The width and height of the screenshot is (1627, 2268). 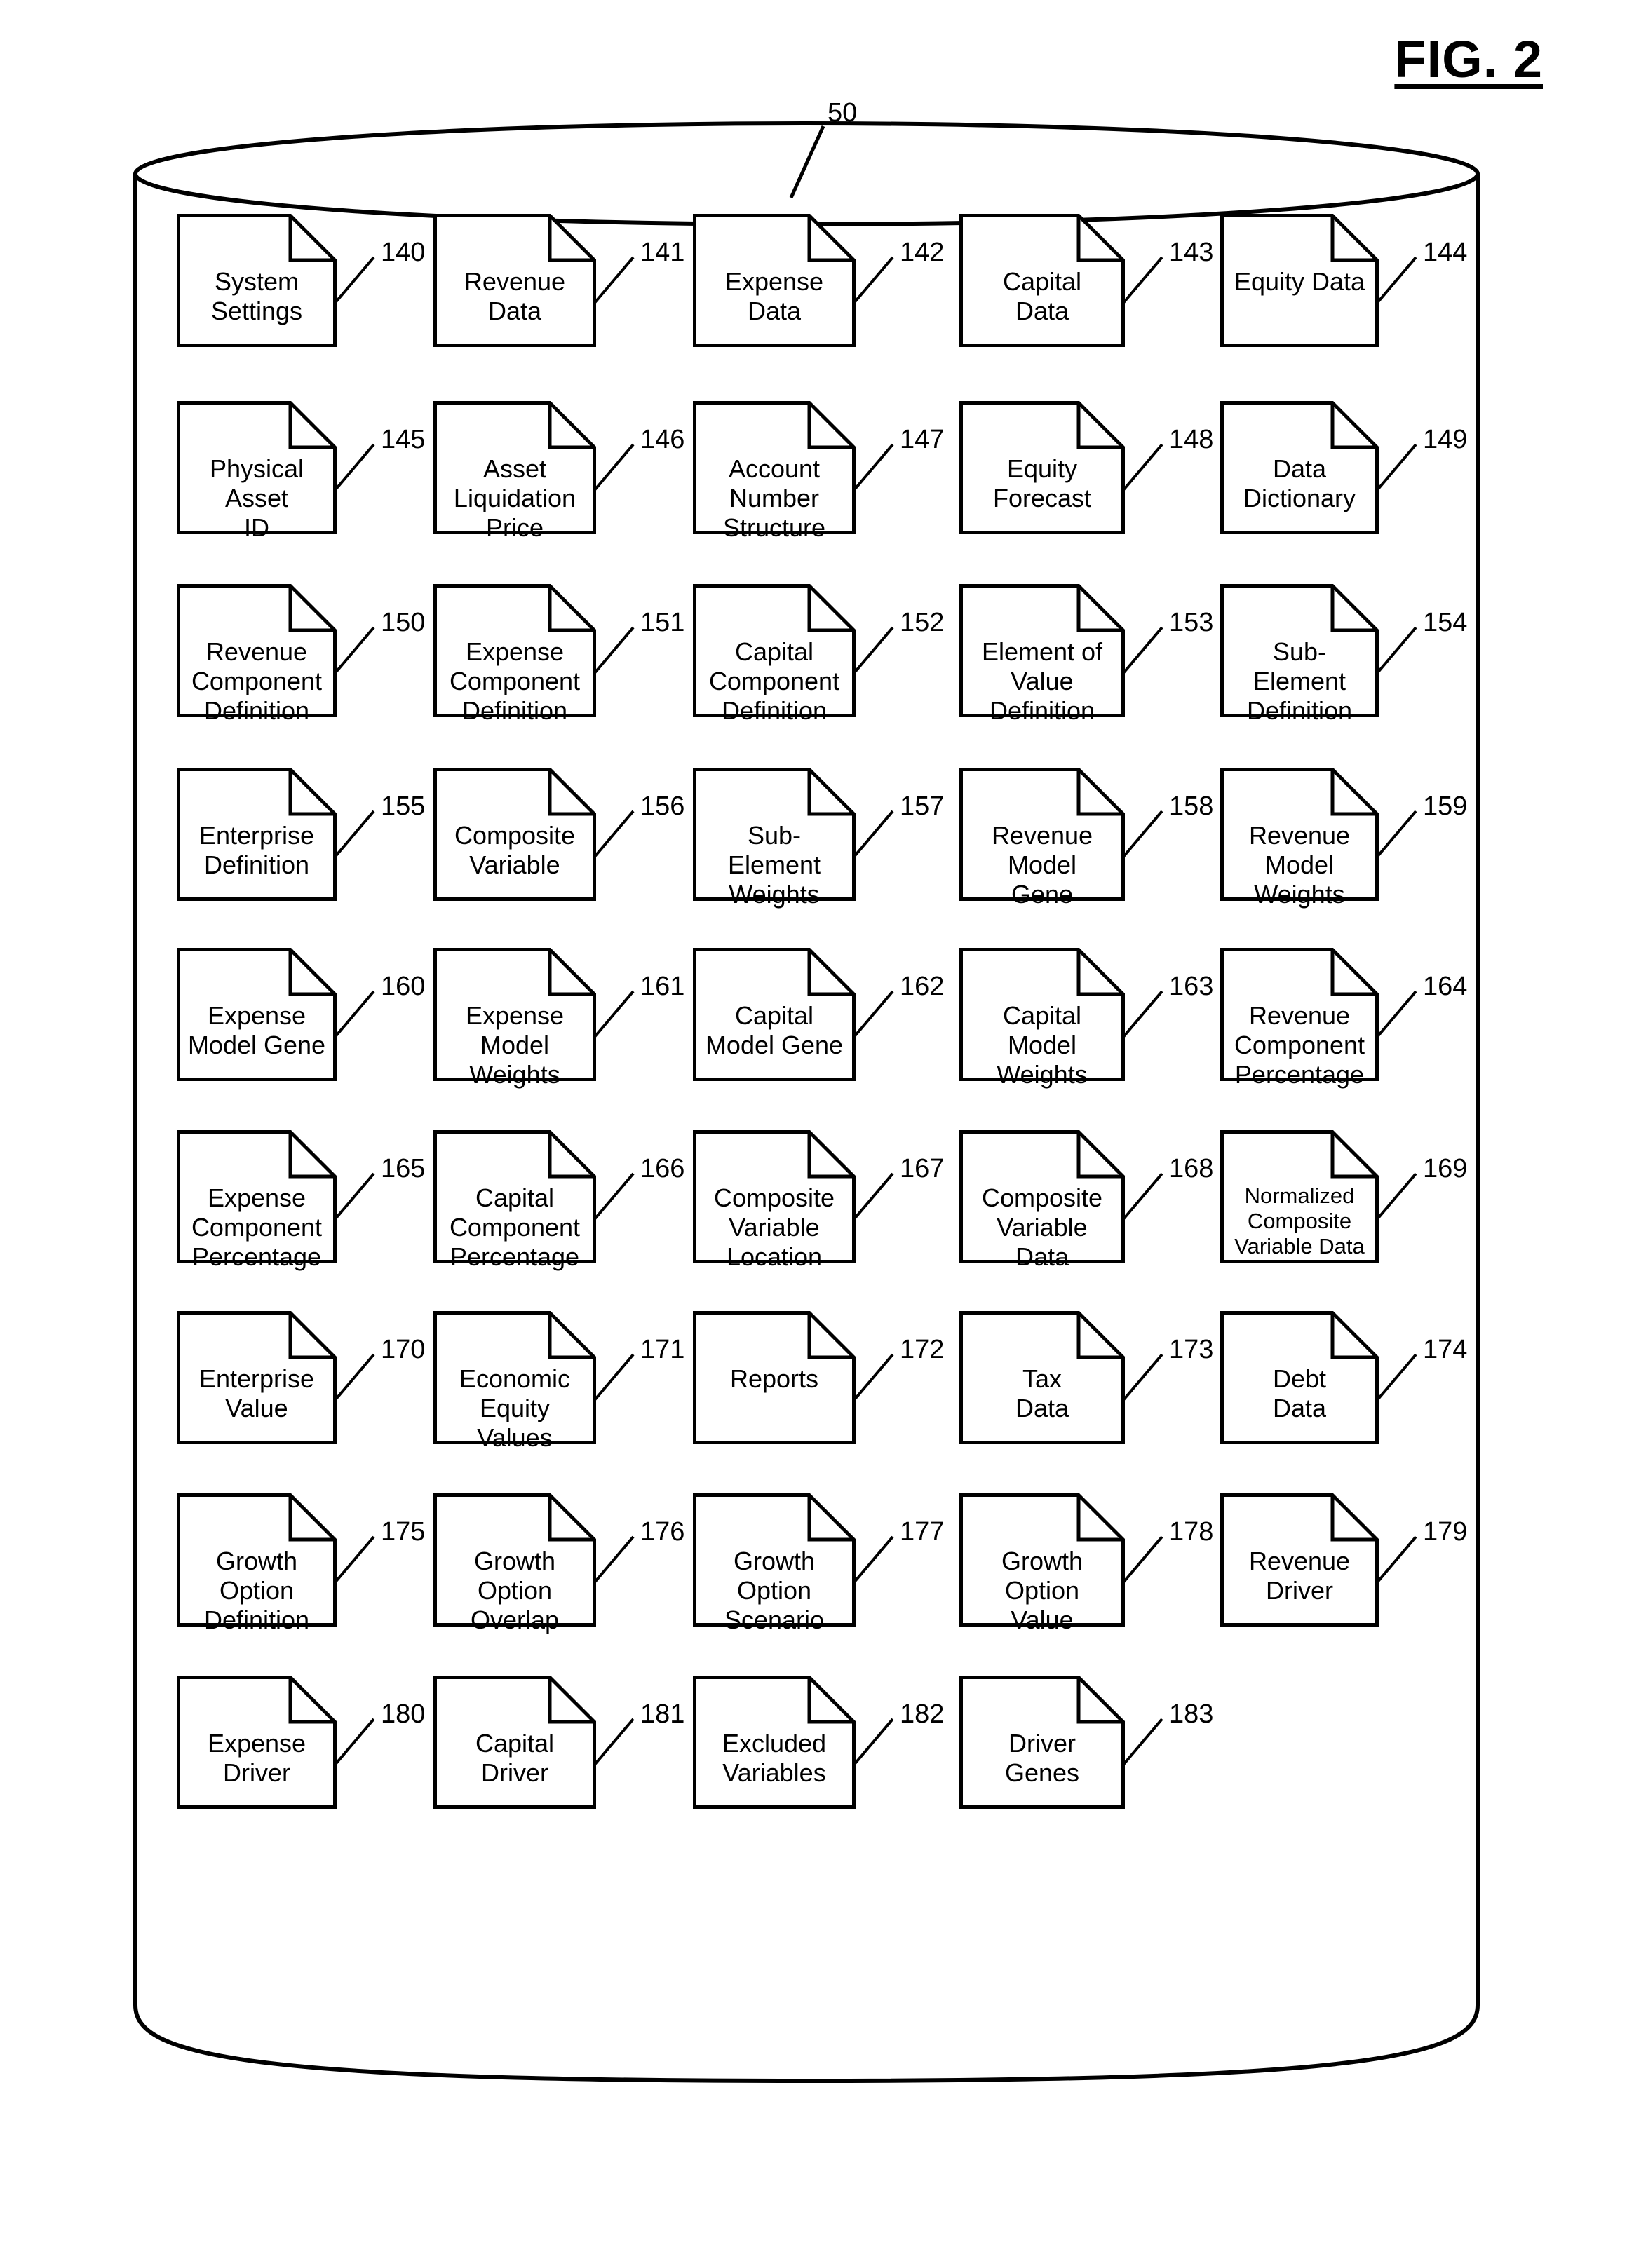 What do you see at coordinates (922, 622) in the screenshot?
I see `reference-number-152: 152` at bounding box center [922, 622].